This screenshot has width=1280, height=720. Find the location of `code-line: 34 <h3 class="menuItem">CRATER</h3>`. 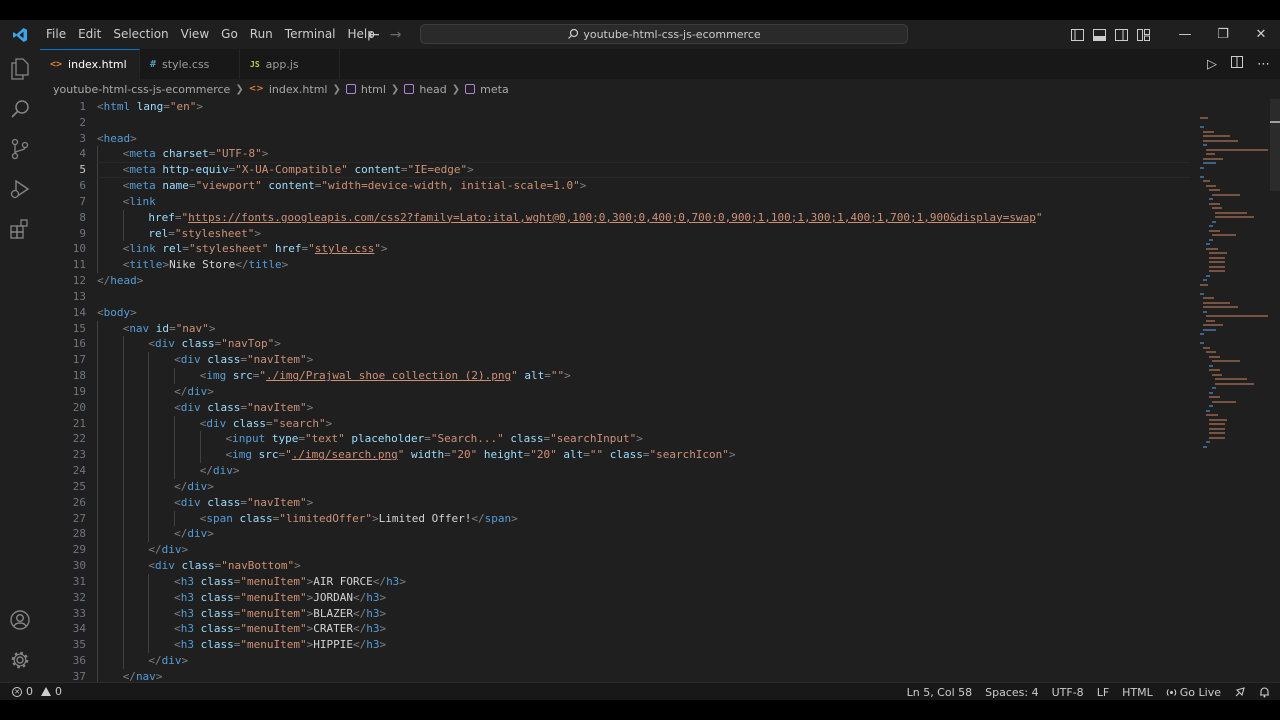

code-line: 34 <h3 class="menuItem">CRATER</h3> is located at coordinates (615, 629).